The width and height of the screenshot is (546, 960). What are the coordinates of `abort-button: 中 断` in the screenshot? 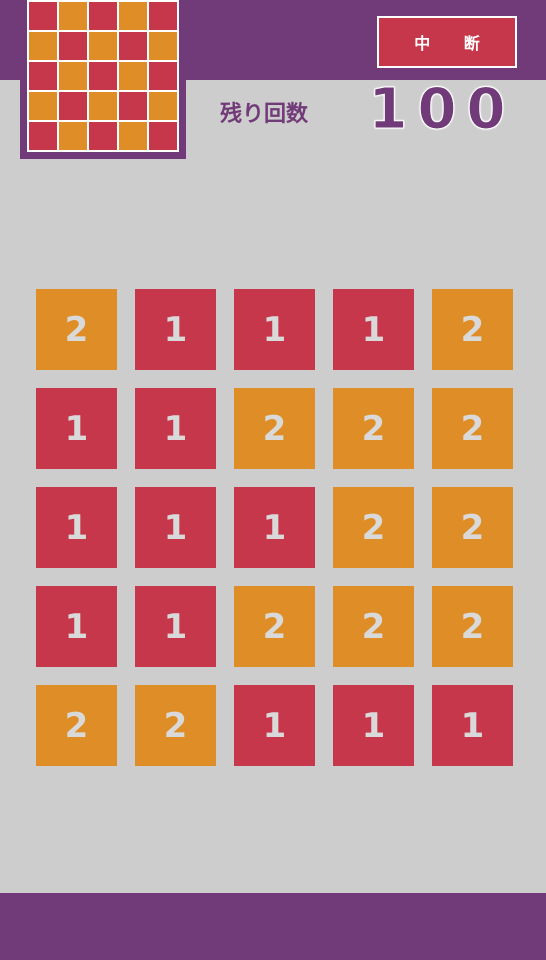 It's located at (447, 42).